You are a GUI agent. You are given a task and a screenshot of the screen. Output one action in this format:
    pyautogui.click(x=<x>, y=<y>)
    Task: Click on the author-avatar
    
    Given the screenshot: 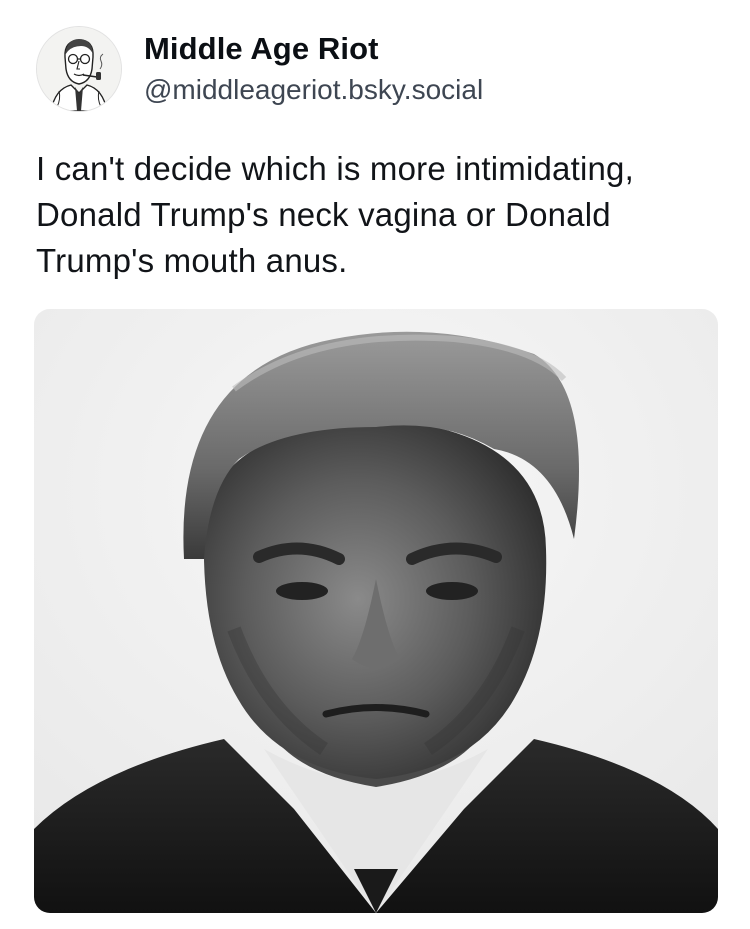 What is the action you would take?
    pyautogui.click(x=79, y=69)
    